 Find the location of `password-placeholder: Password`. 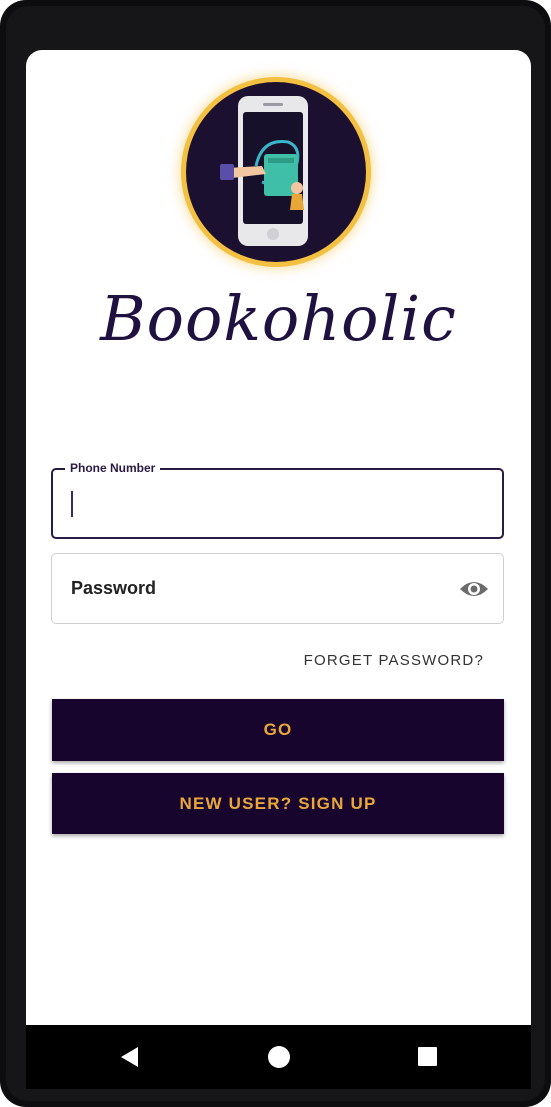

password-placeholder: Password is located at coordinates (114, 588).